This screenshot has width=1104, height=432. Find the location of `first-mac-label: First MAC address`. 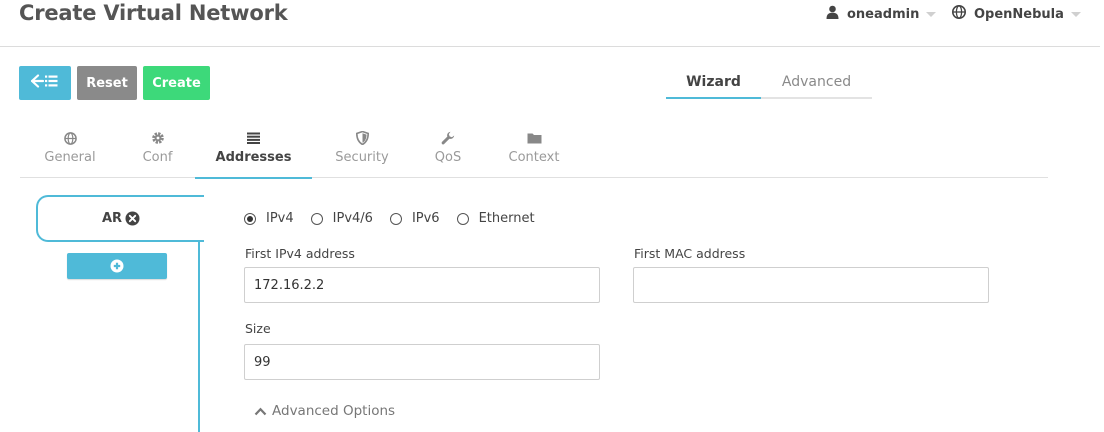

first-mac-label: First MAC address is located at coordinates (690, 253).